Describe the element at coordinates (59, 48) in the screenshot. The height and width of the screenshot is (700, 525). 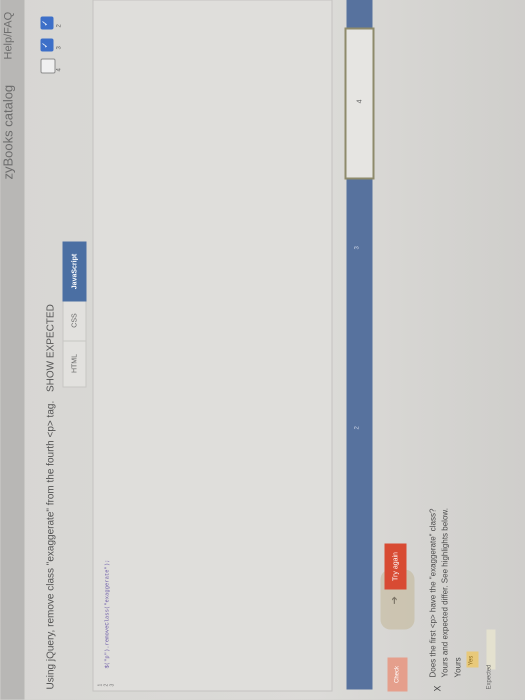
I see `question-number: 3` at that location.